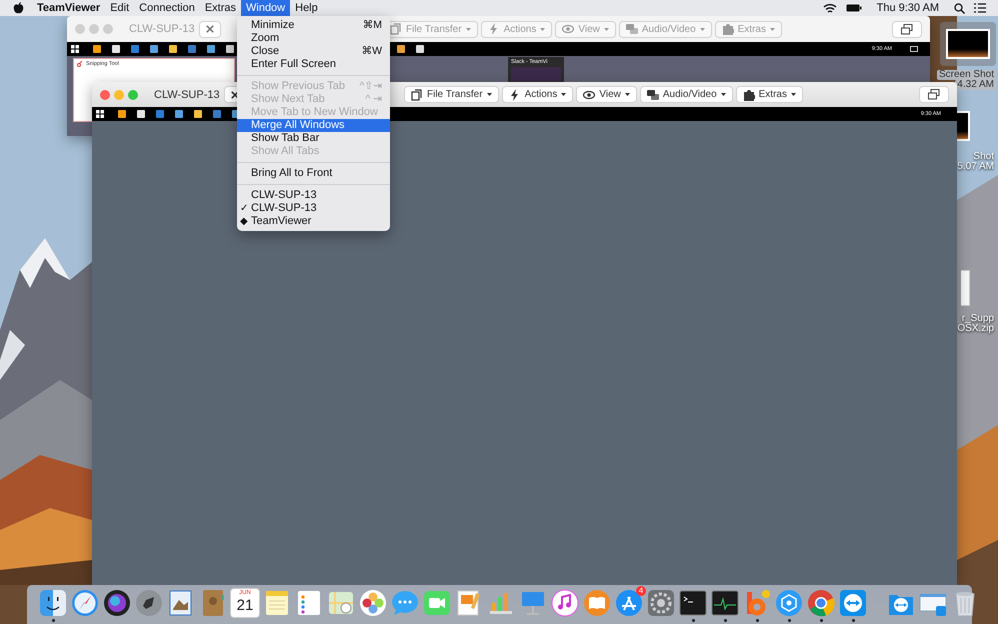 Image resolution: width=998 pixels, height=624 pixels. What do you see at coordinates (313, 221) in the screenshot?
I see `menu-item: ◆ TeamViewer` at bounding box center [313, 221].